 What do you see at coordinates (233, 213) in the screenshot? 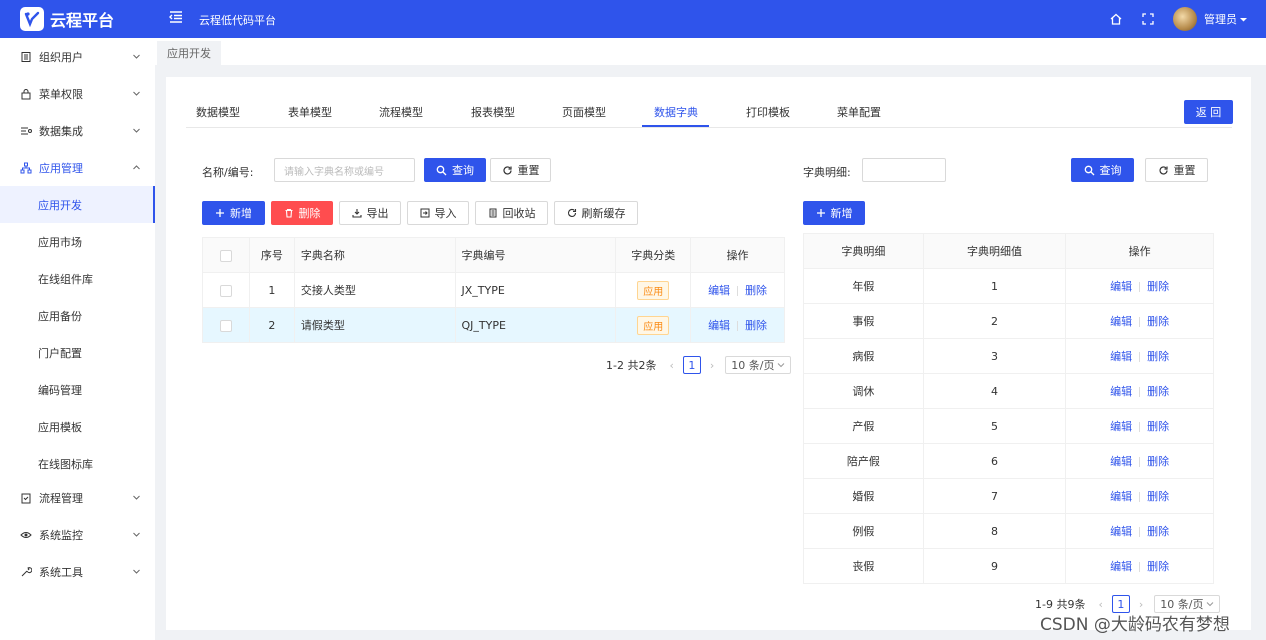
I see `add-dictionary-button: 新增` at bounding box center [233, 213].